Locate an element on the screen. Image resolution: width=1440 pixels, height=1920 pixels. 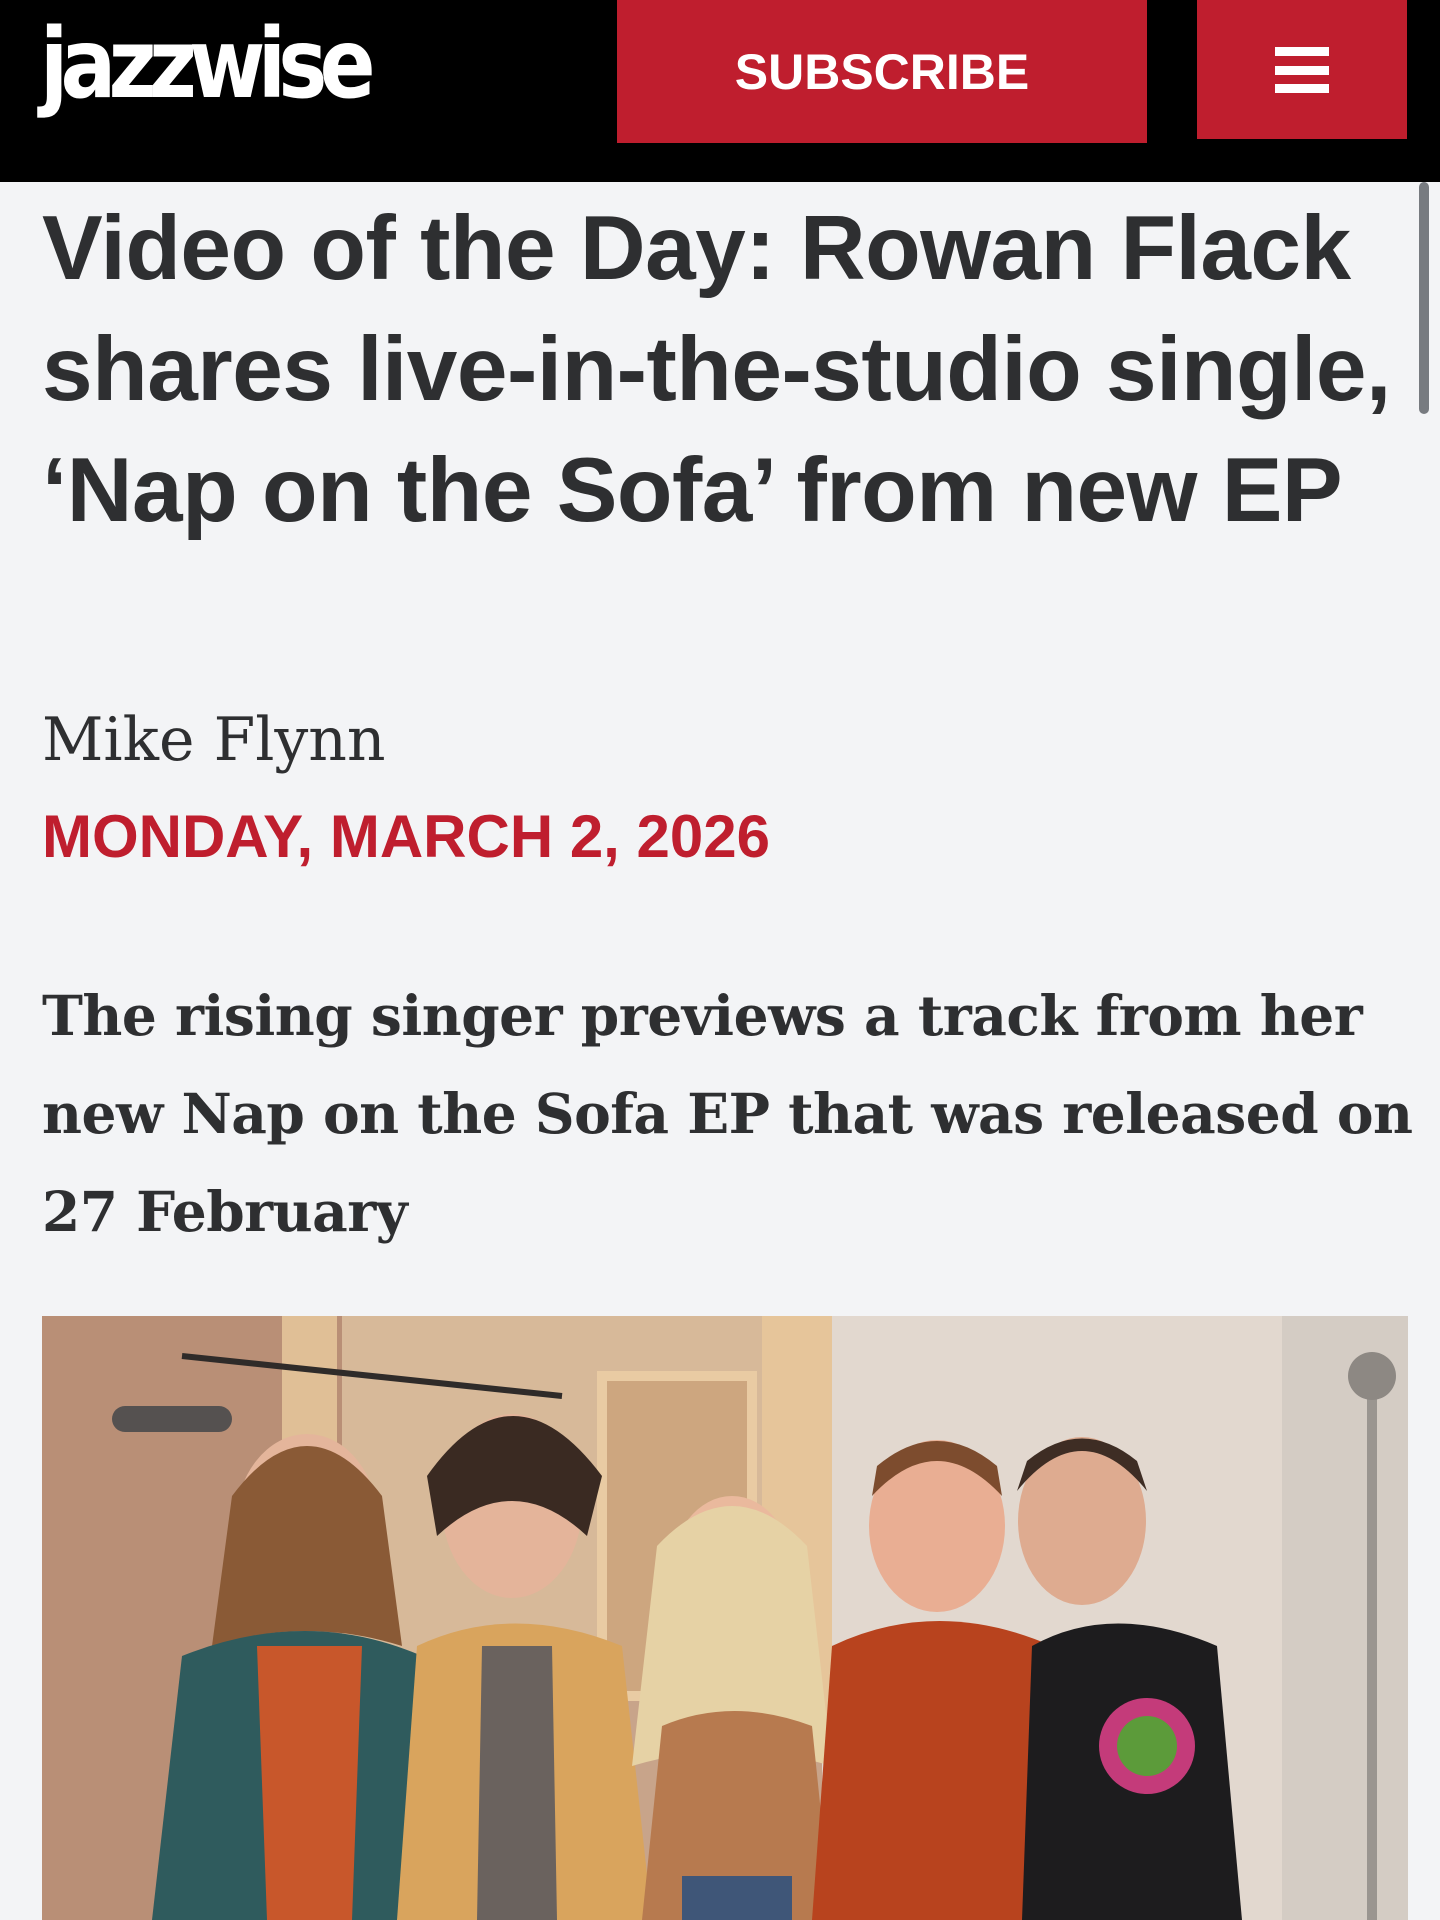
menu-button is located at coordinates (1302, 69).